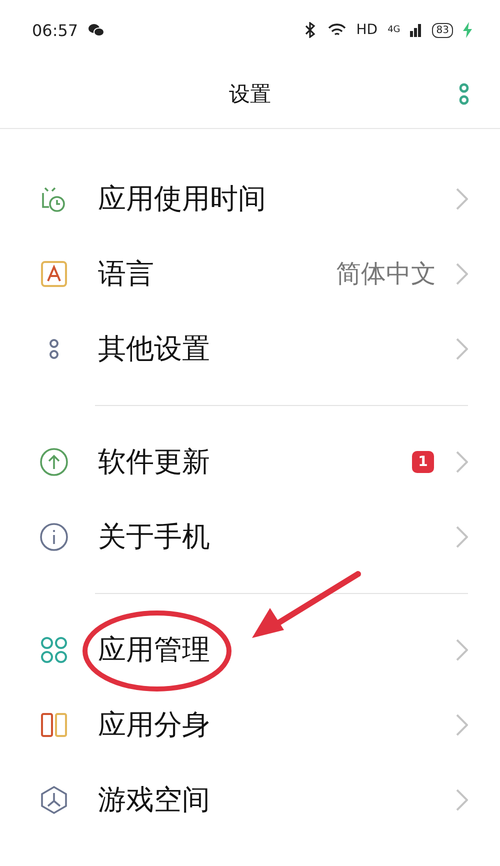 Image resolution: width=500 pixels, height=866 pixels. I want to click on clock-time: 06:57, so click(55, 30).